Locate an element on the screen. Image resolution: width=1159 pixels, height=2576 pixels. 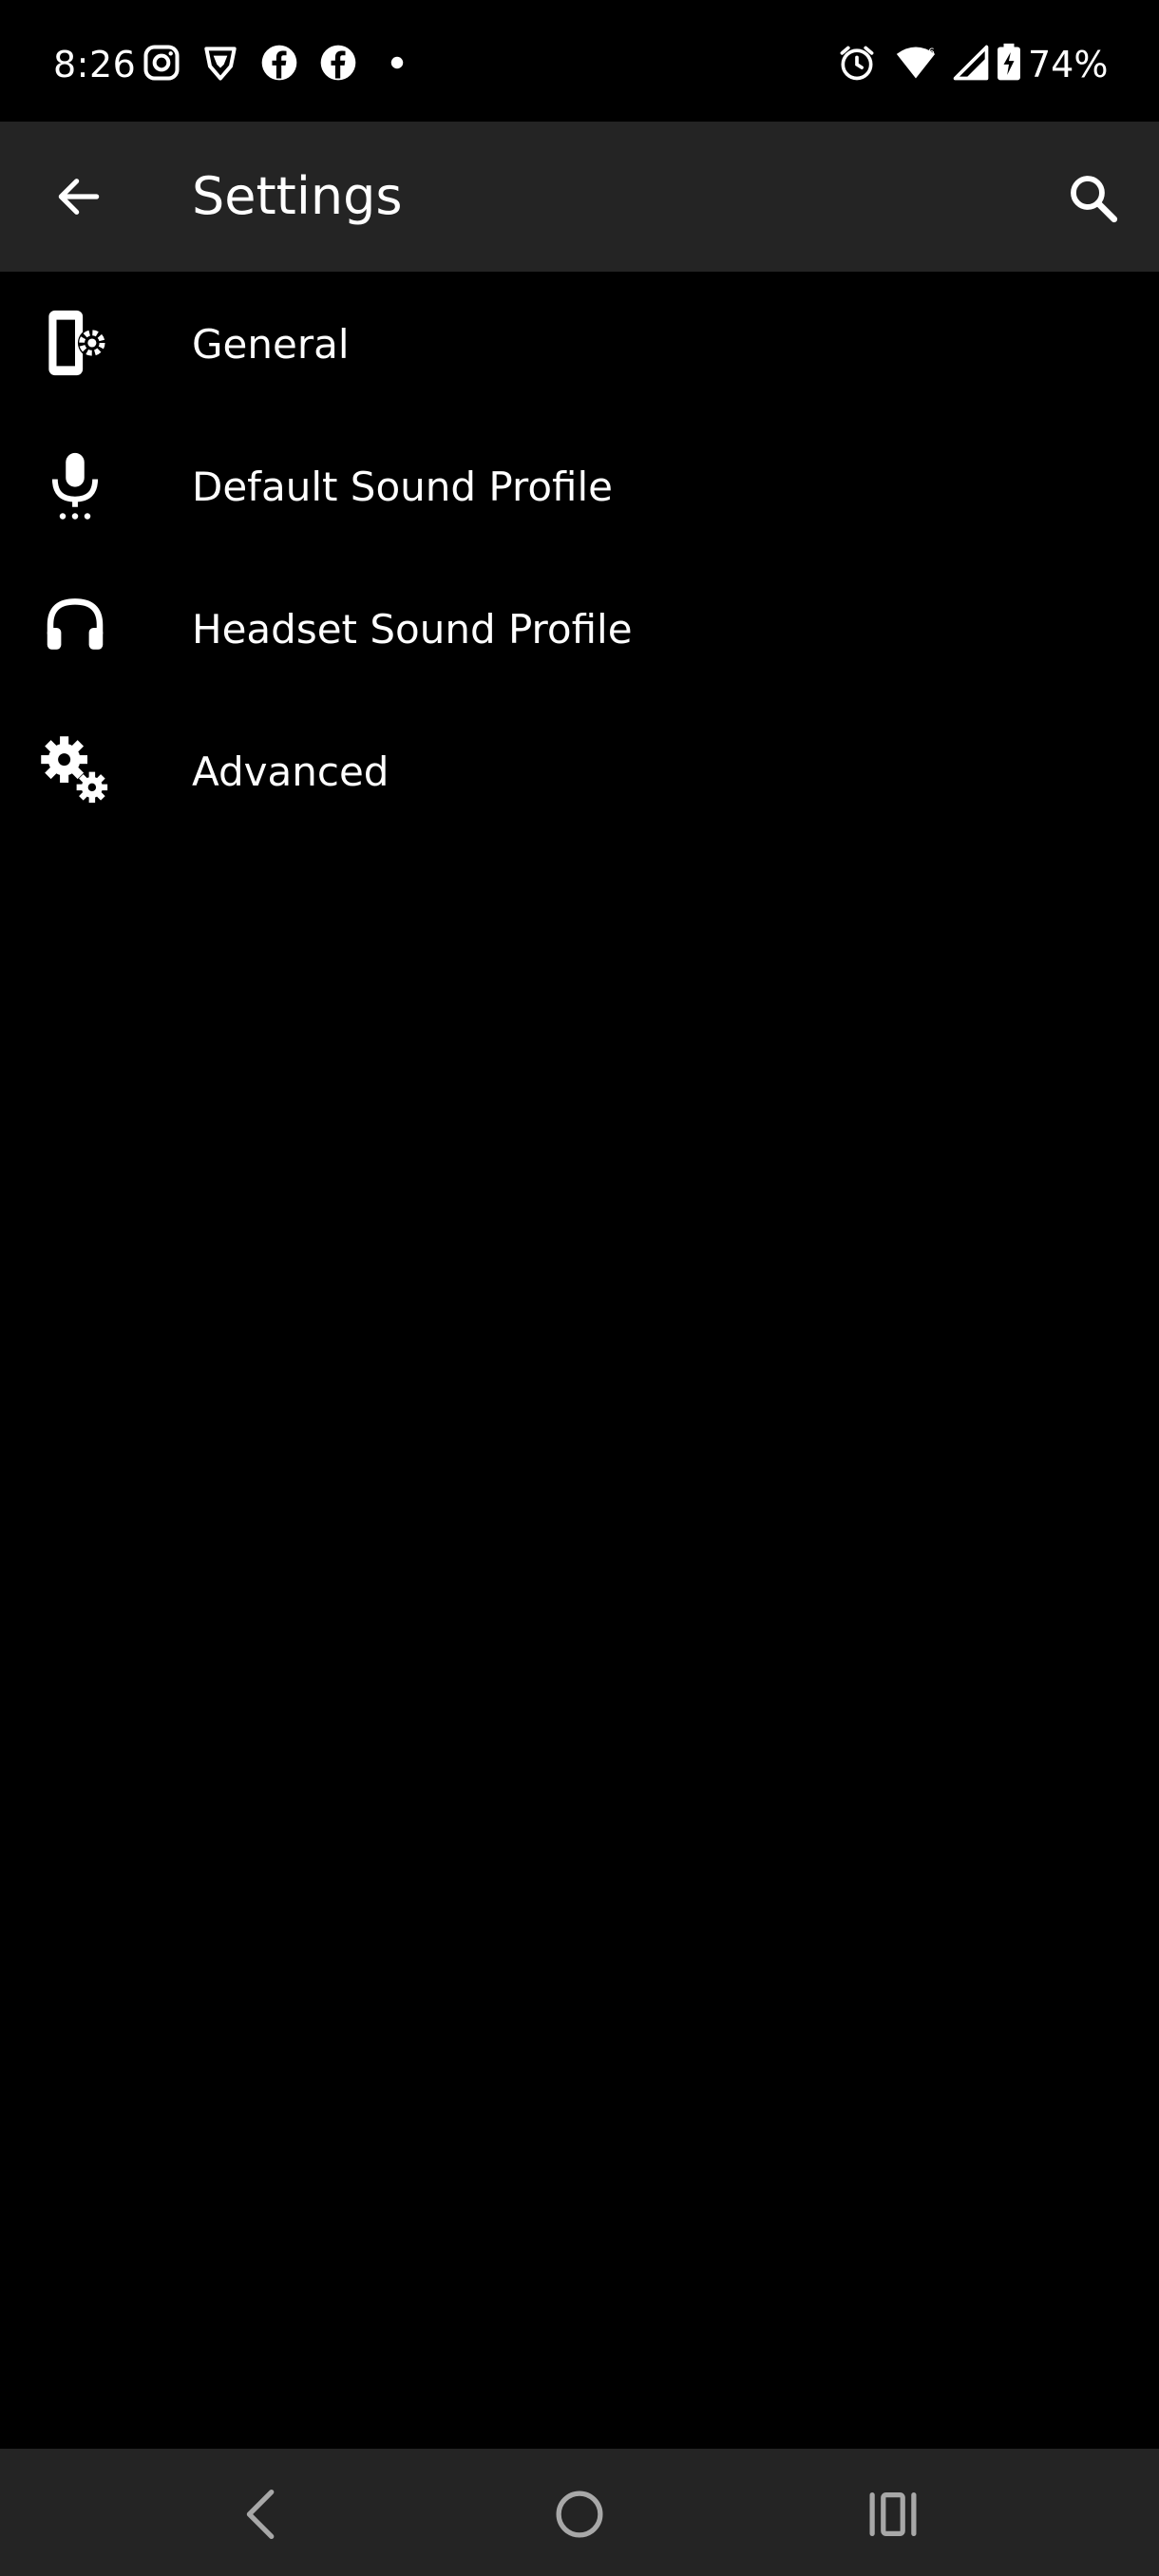
gears-icon is located at coordinates (75, 770).